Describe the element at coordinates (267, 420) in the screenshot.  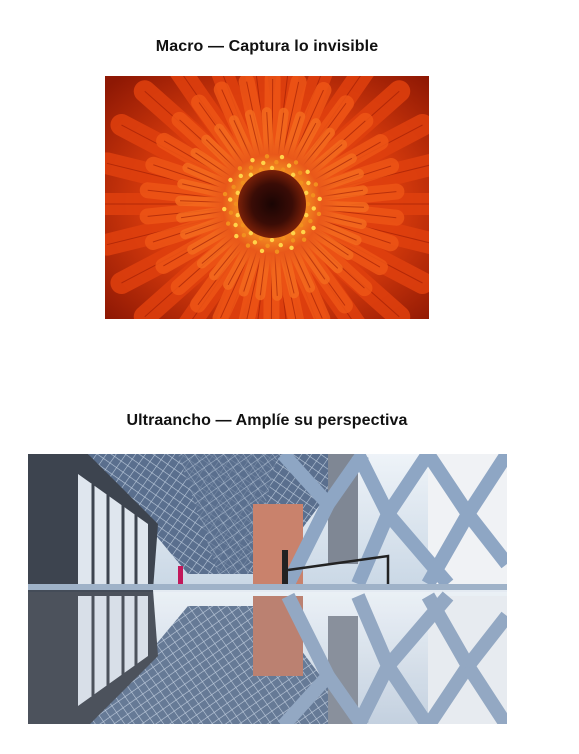
I see `ultrawide-caption: Ultraancho — Amplíe su perspectiva` at that location.